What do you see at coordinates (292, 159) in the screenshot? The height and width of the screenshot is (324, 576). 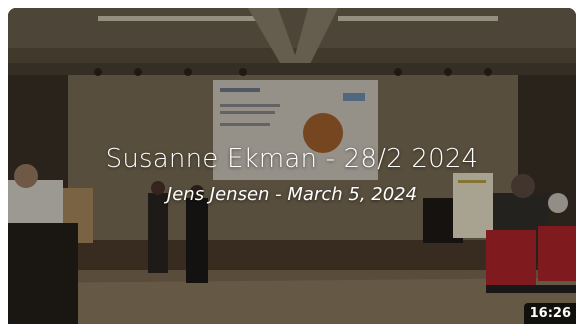 I see `video-title: Susanne Ekman - 28/2 2024` at bounding box center [292, 159].